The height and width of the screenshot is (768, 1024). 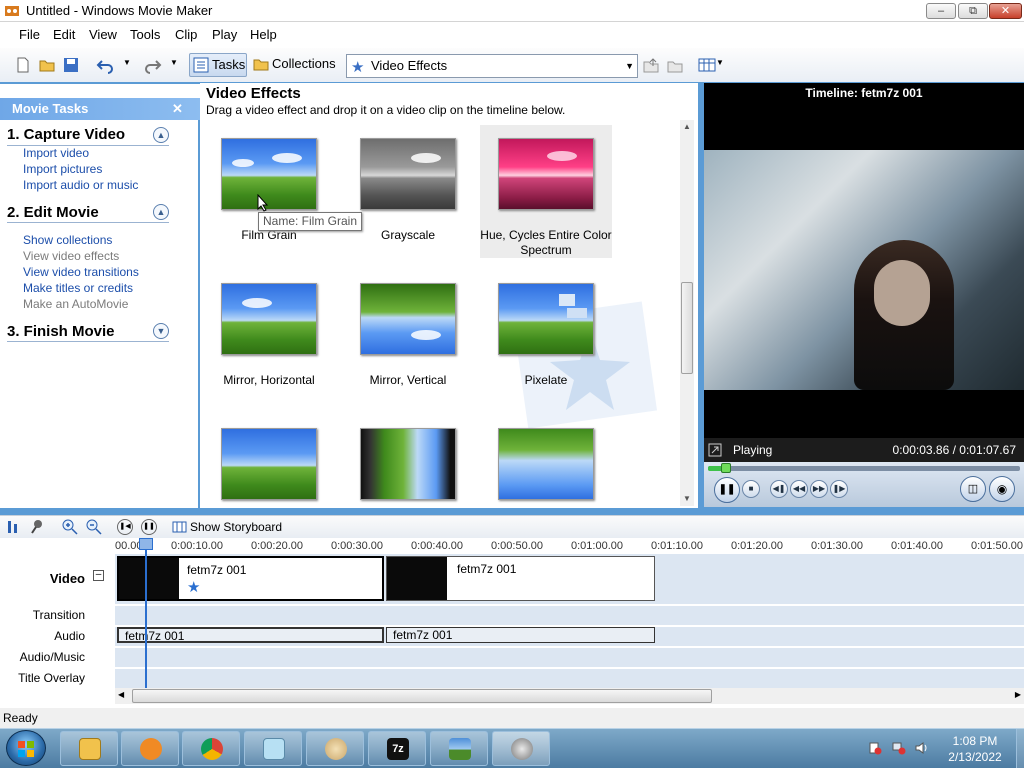 I want to click on start-button, so click(x=26, y=748).